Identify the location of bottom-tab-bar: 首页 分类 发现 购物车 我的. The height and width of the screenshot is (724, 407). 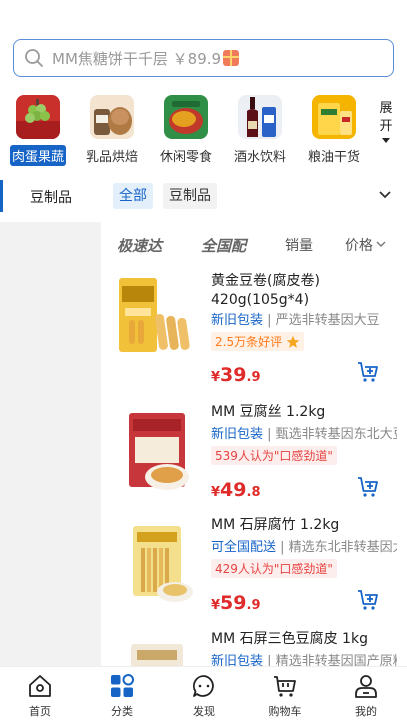
(203, 695).